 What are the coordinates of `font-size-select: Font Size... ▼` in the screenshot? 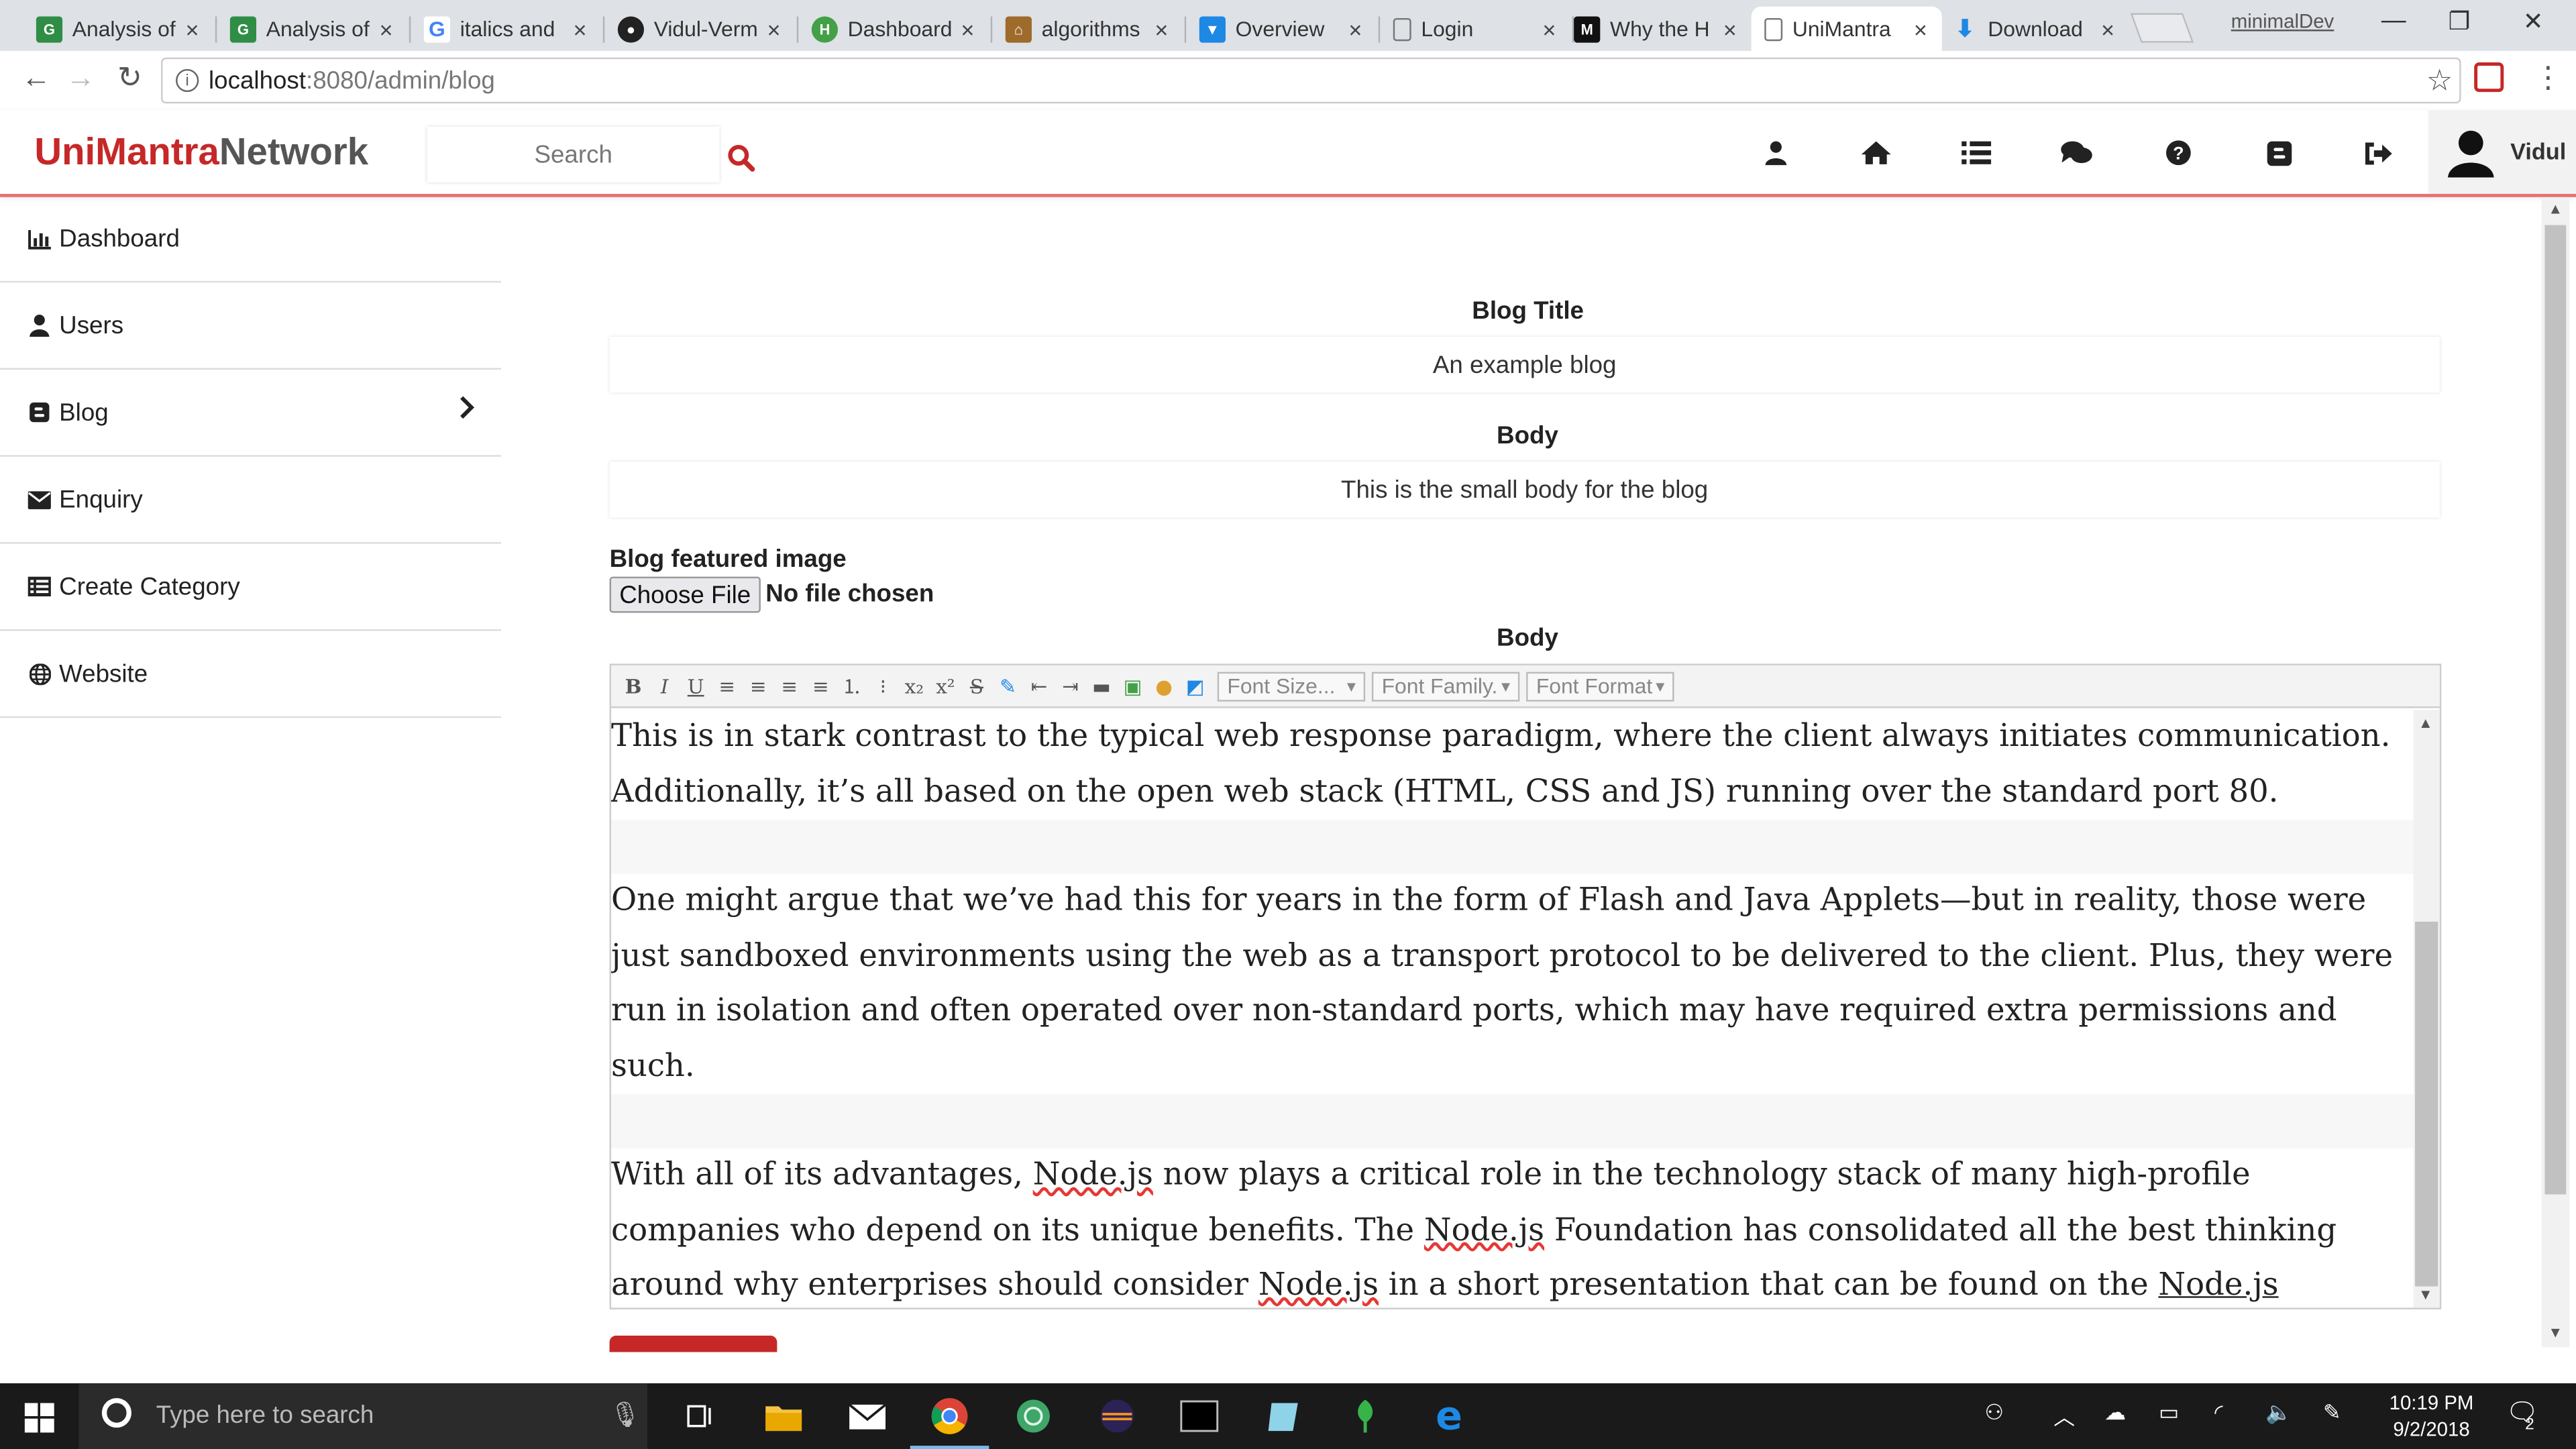 It's located at (1291, 686).